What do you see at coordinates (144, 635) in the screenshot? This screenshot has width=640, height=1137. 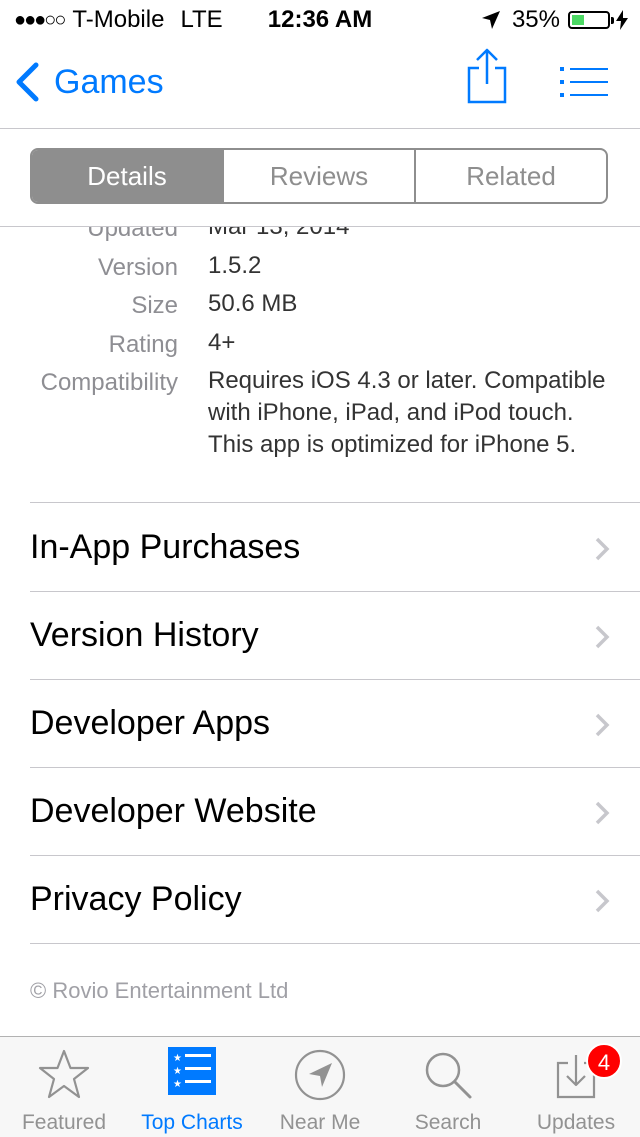 I see `list-item-label: Version History` at bounding box center [144, 635].